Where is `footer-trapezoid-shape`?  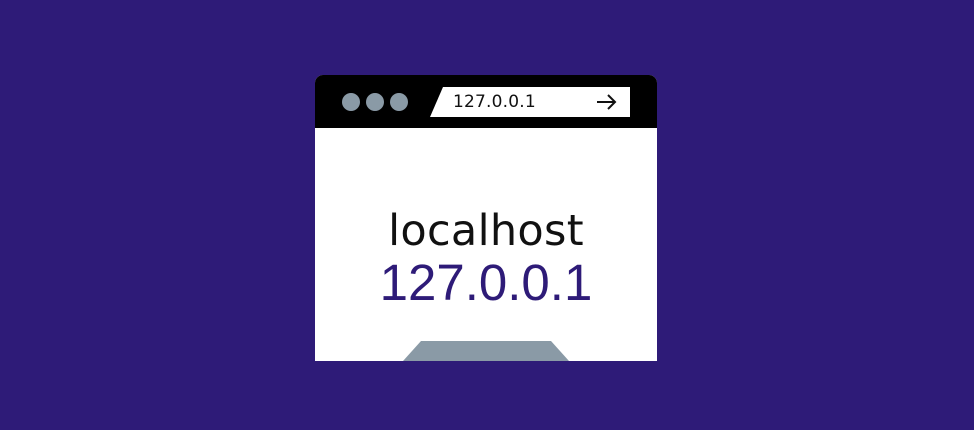 footer-trapezoid-shape is located at coordinates (486, 351).